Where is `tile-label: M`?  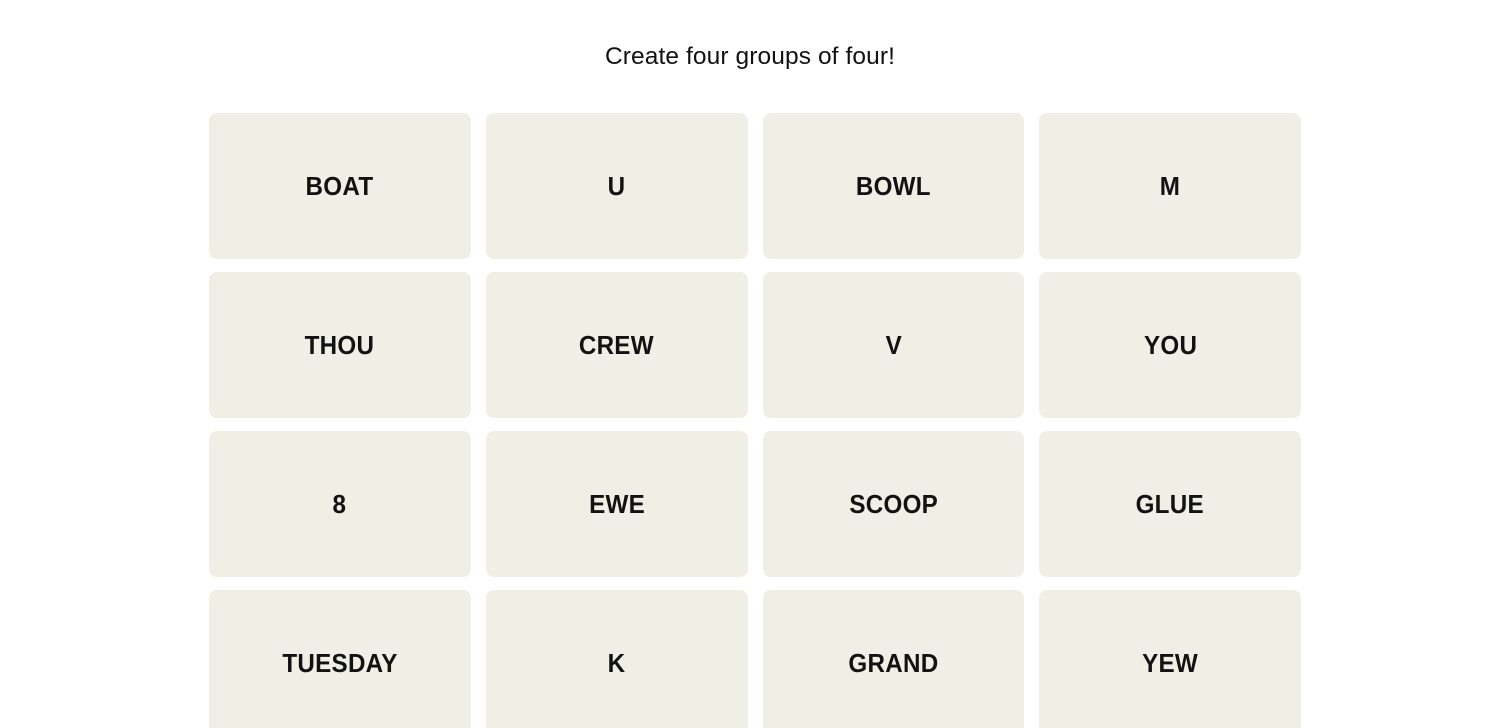
tile-label: M is located at coordinates (1170, 186).